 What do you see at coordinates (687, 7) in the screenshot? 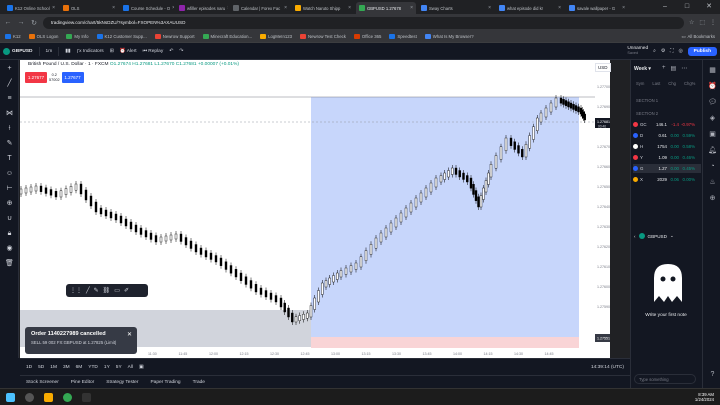
I see `maximize-icon: □` at bounding box center [687, 7].